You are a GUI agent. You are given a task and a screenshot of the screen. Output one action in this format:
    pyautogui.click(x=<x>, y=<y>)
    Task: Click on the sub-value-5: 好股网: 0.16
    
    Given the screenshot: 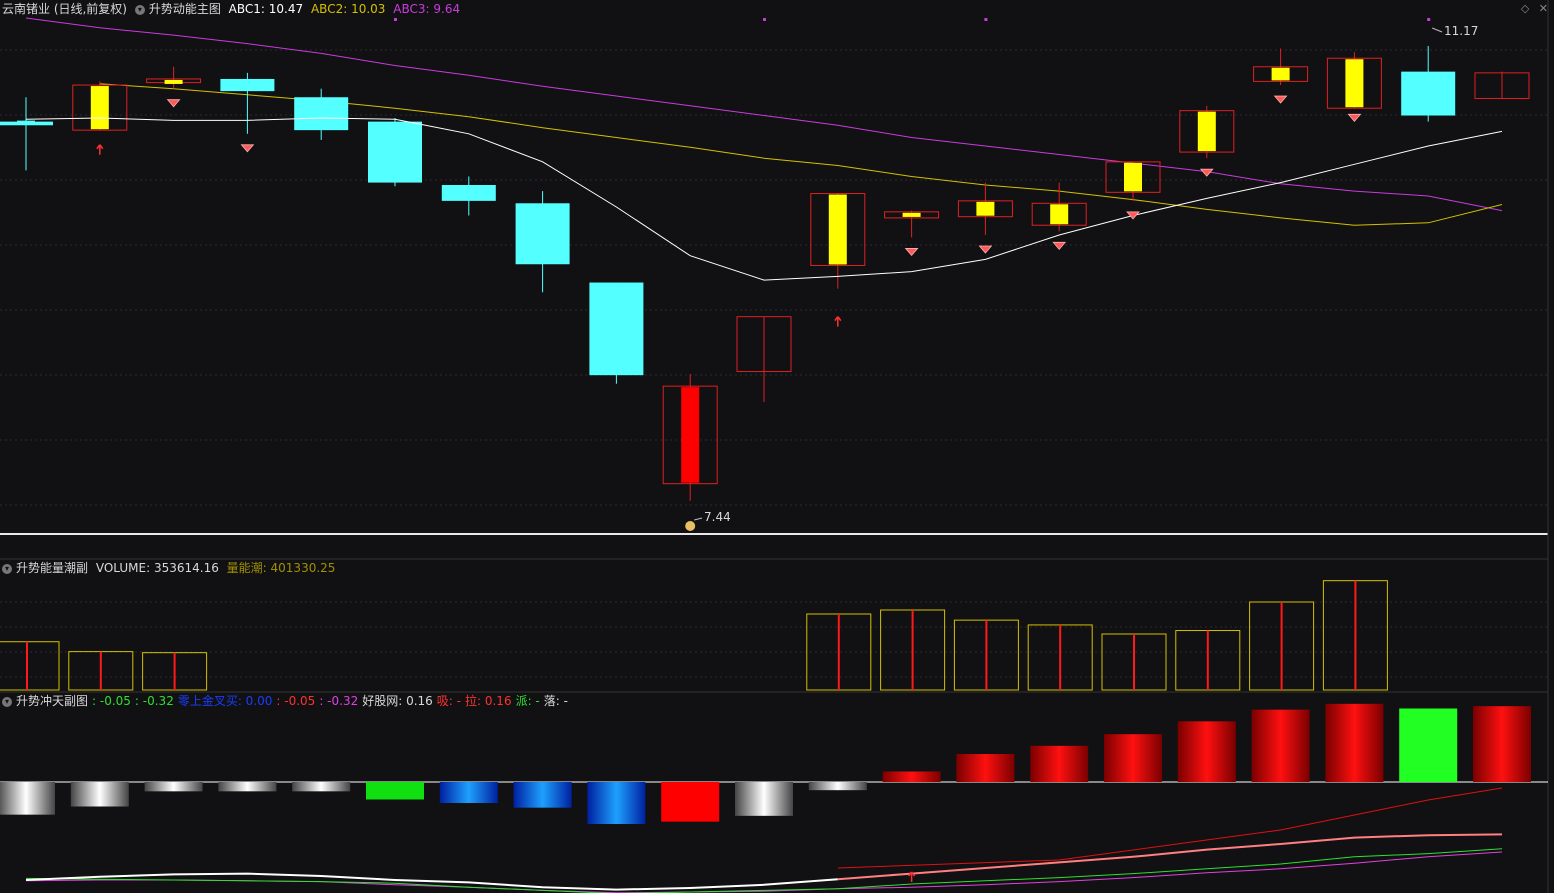 What is the action you would take?
    pyautogui.click(x=397, y=701)
    